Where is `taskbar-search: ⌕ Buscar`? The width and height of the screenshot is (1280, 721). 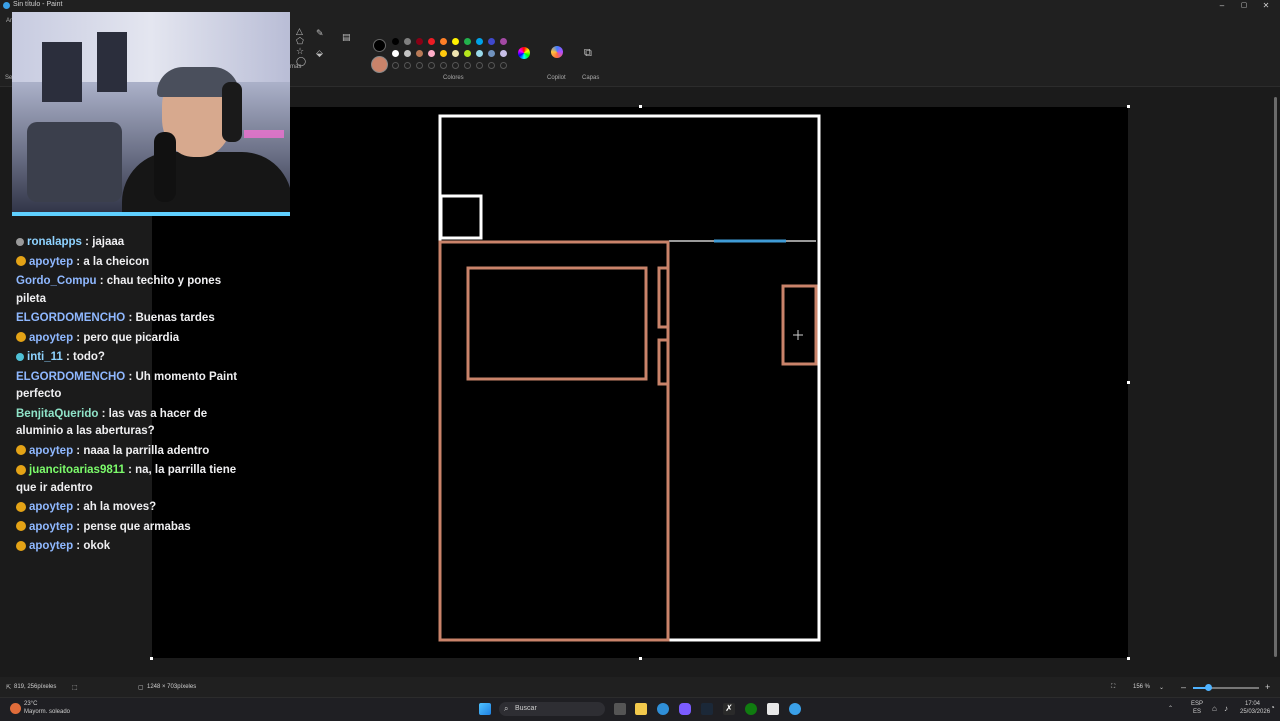 taskbar-search: ⌕ Buscar is located at coordinates (552, 709).